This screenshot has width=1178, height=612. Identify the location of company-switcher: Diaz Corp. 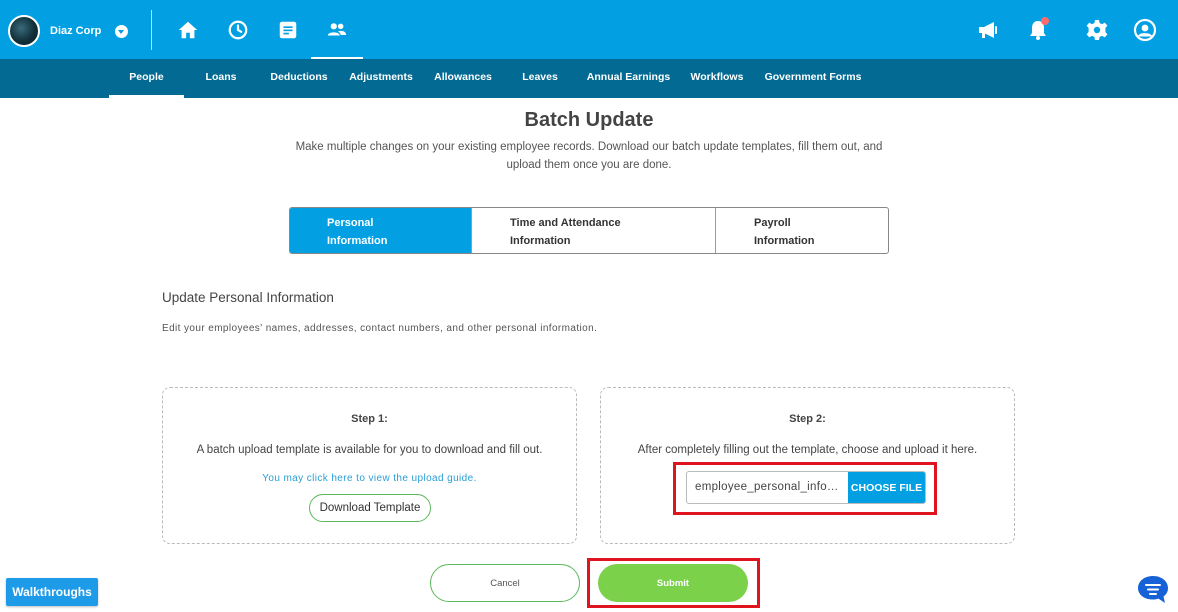
(68, 31).